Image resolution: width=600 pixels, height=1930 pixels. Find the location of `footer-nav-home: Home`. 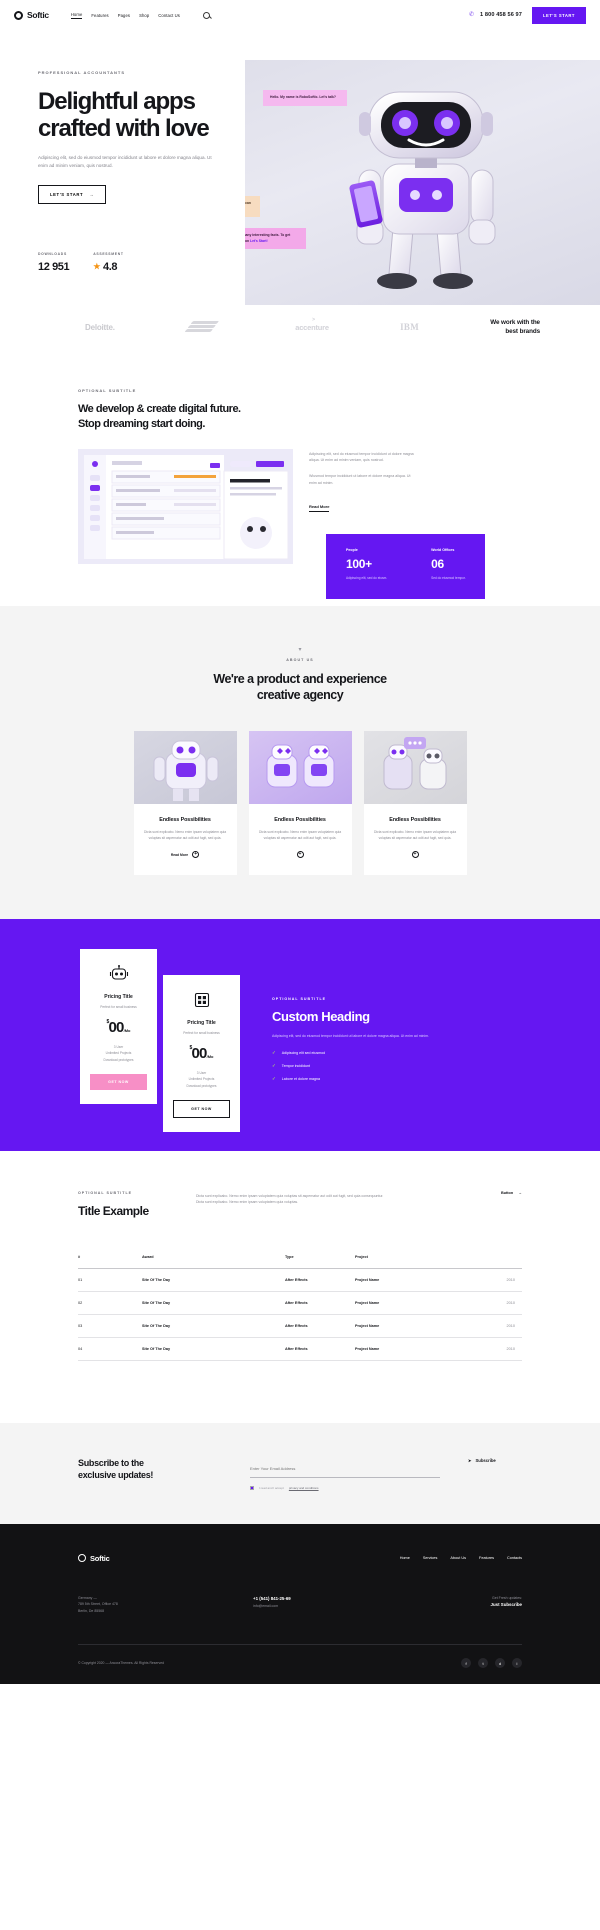

footer-nav-home: Home is located at coordinates (405, 1558).